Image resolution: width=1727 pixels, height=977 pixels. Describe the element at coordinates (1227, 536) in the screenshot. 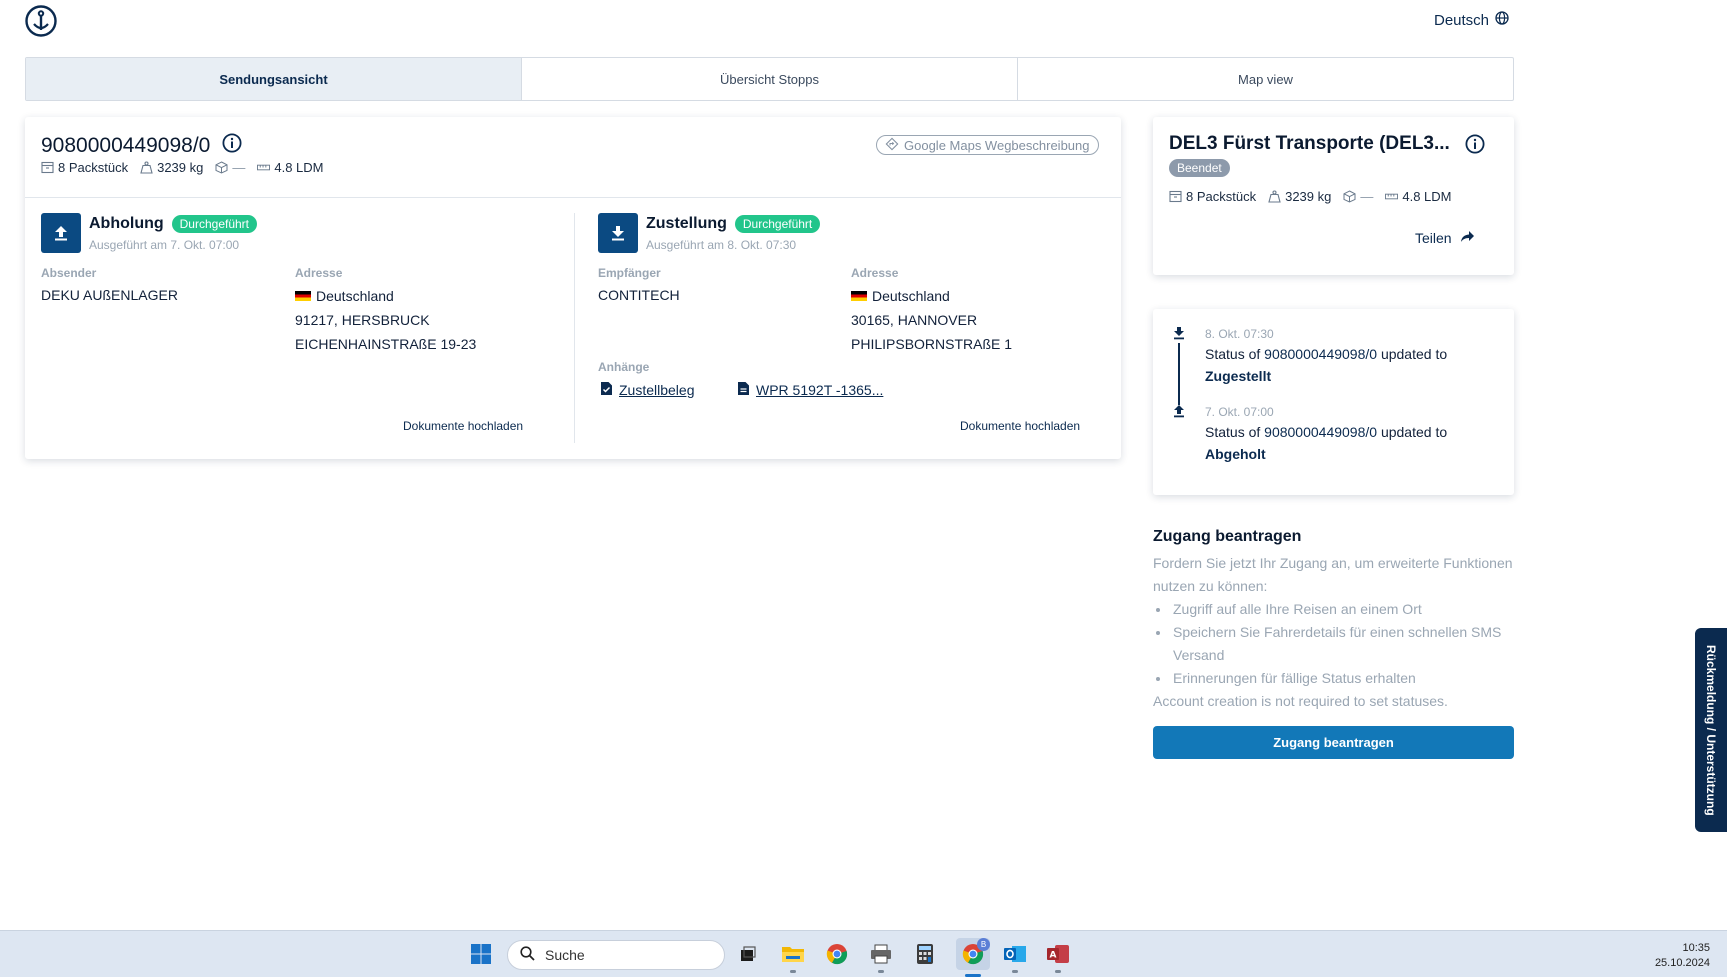

I see `access-title: Zugang beantragen` at that location.